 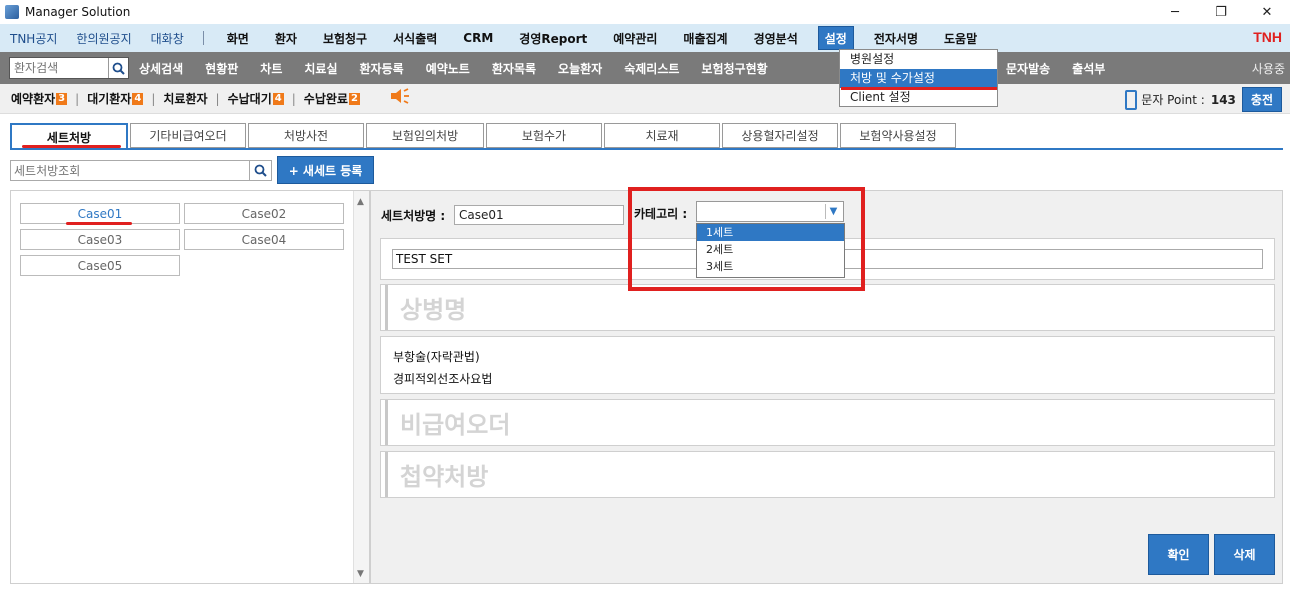 I want to click on toolbar-patient-register: 환자등록, so click(x=382, y=68).